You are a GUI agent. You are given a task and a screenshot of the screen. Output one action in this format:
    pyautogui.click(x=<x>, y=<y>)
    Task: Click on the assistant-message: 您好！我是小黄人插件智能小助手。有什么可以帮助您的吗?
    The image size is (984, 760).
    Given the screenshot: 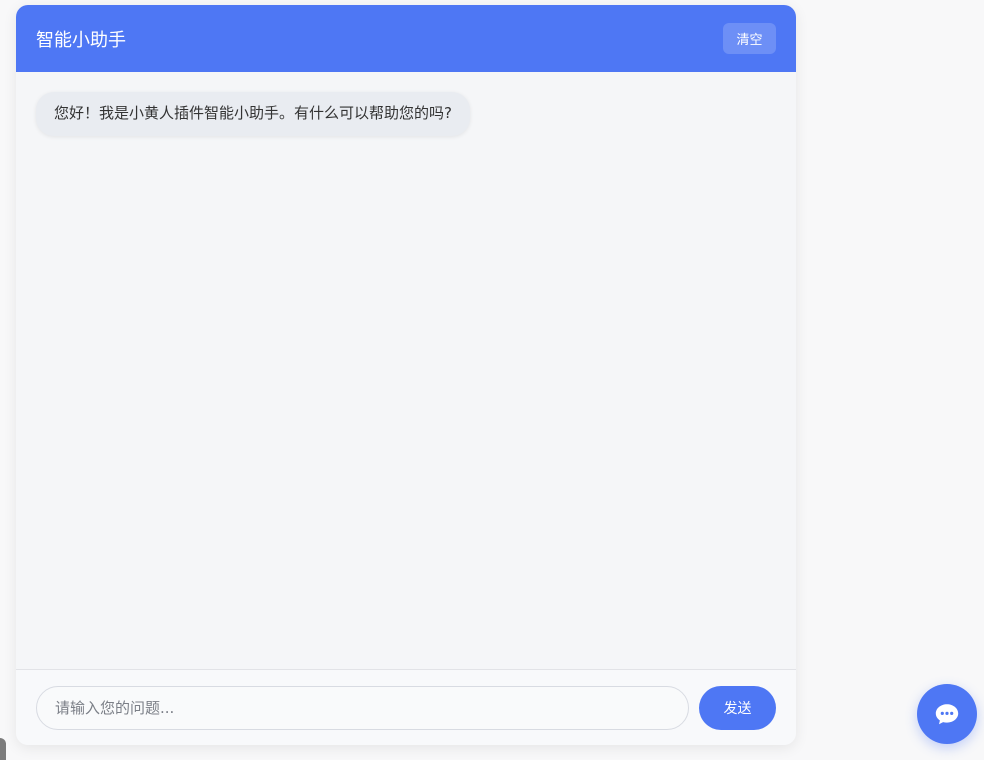 What is the action you would take?
    pyautogui.click(x=253, y=114)
    